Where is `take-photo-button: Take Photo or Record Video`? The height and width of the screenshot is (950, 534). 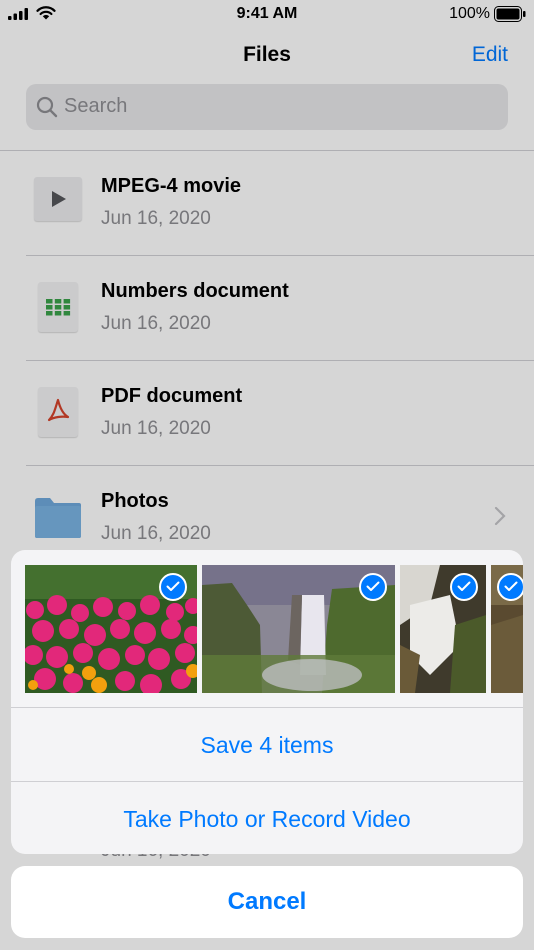 take-photo-button: Take Photo or Record Video is located at coordinates (267, 818).